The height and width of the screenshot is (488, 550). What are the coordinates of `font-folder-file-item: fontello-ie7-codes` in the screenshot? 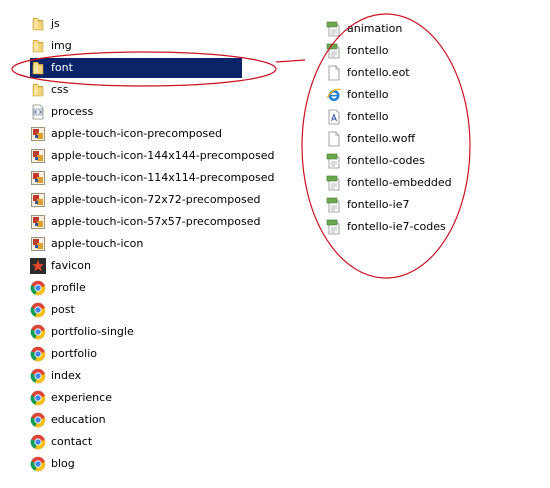 It's located at (386, 227).